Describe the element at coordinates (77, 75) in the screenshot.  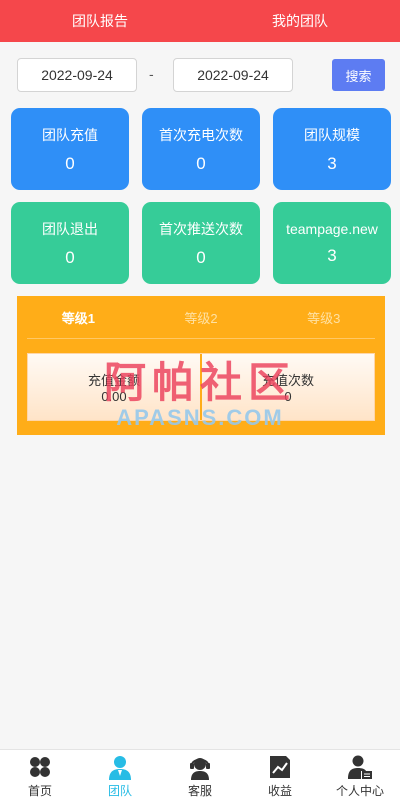
I see `start-date-input: 2022-09-24` at that location.